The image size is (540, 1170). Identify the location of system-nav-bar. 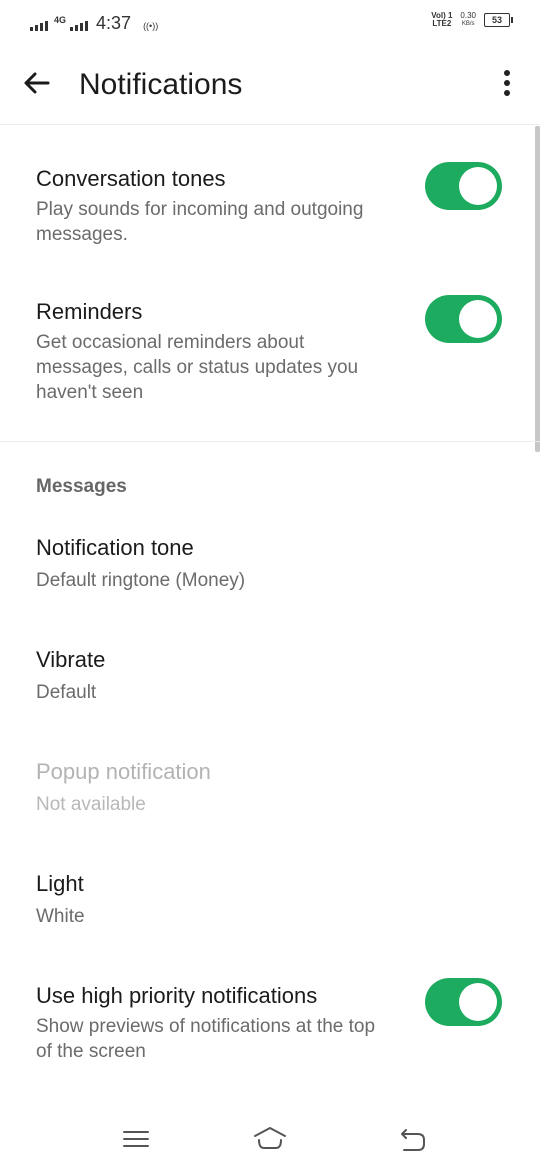
(270, 1135).